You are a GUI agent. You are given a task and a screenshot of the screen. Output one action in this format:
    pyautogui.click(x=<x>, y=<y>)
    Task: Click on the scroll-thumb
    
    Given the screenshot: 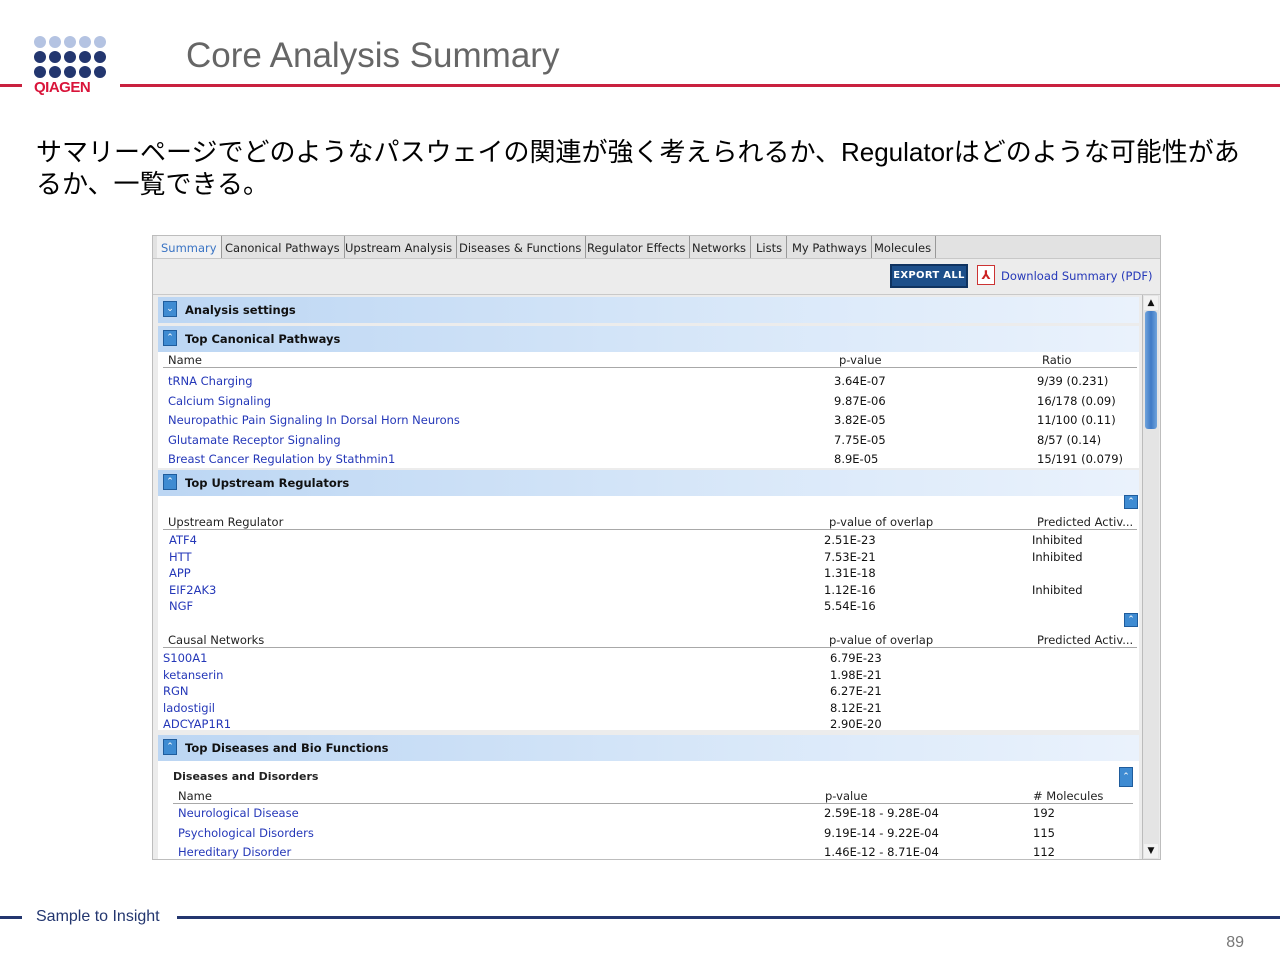 What is the action you would take?
    pyautogui.click(x=1151, y=370)
    